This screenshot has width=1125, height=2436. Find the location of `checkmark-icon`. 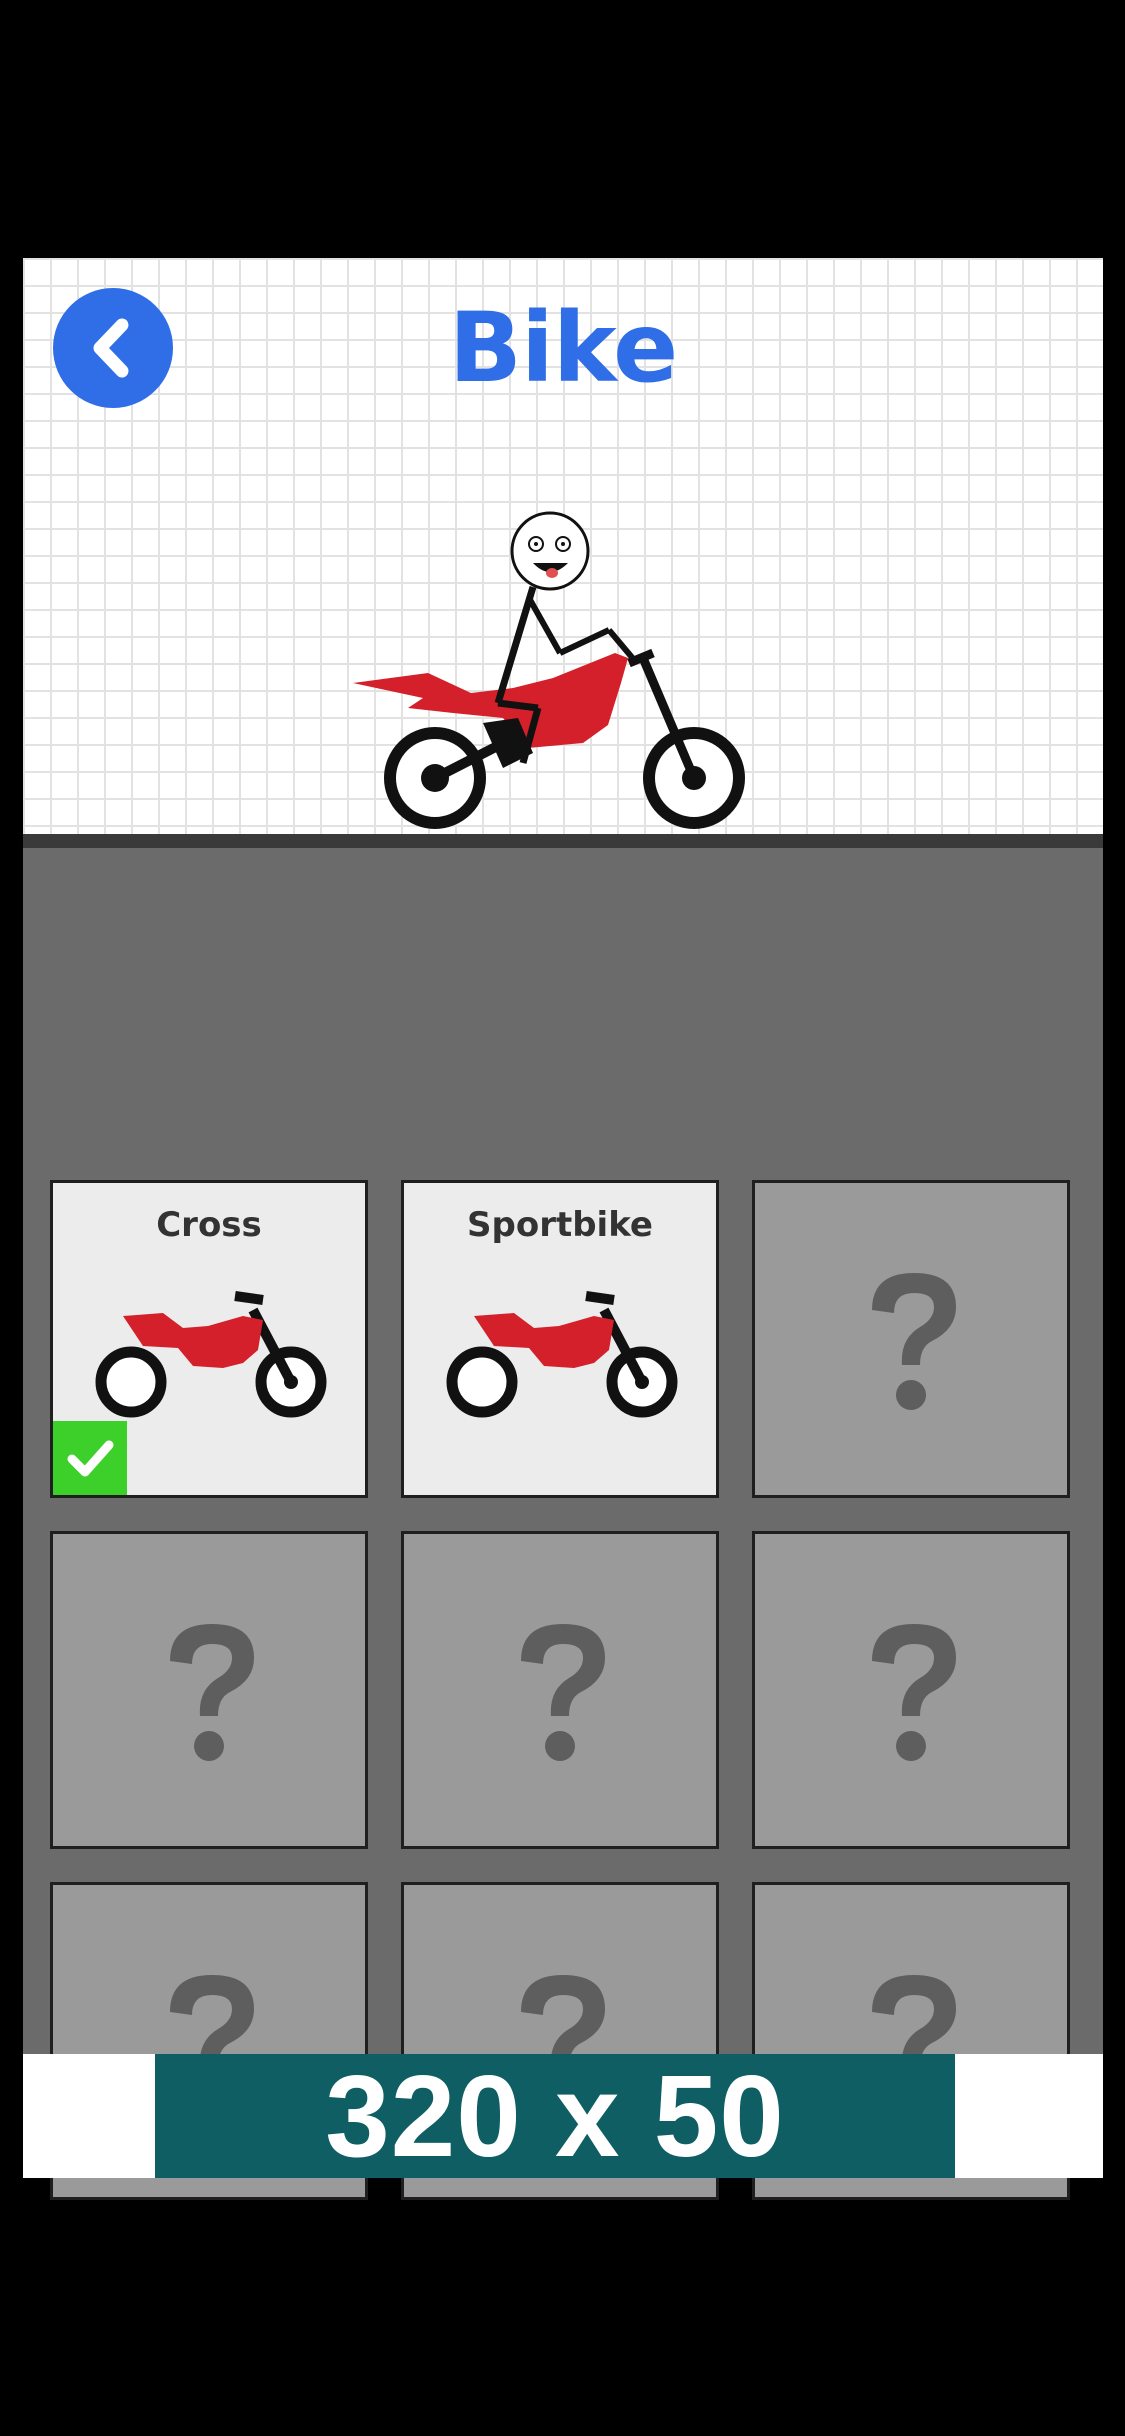

checkmark-icon is located at coordinates (90, 1458).